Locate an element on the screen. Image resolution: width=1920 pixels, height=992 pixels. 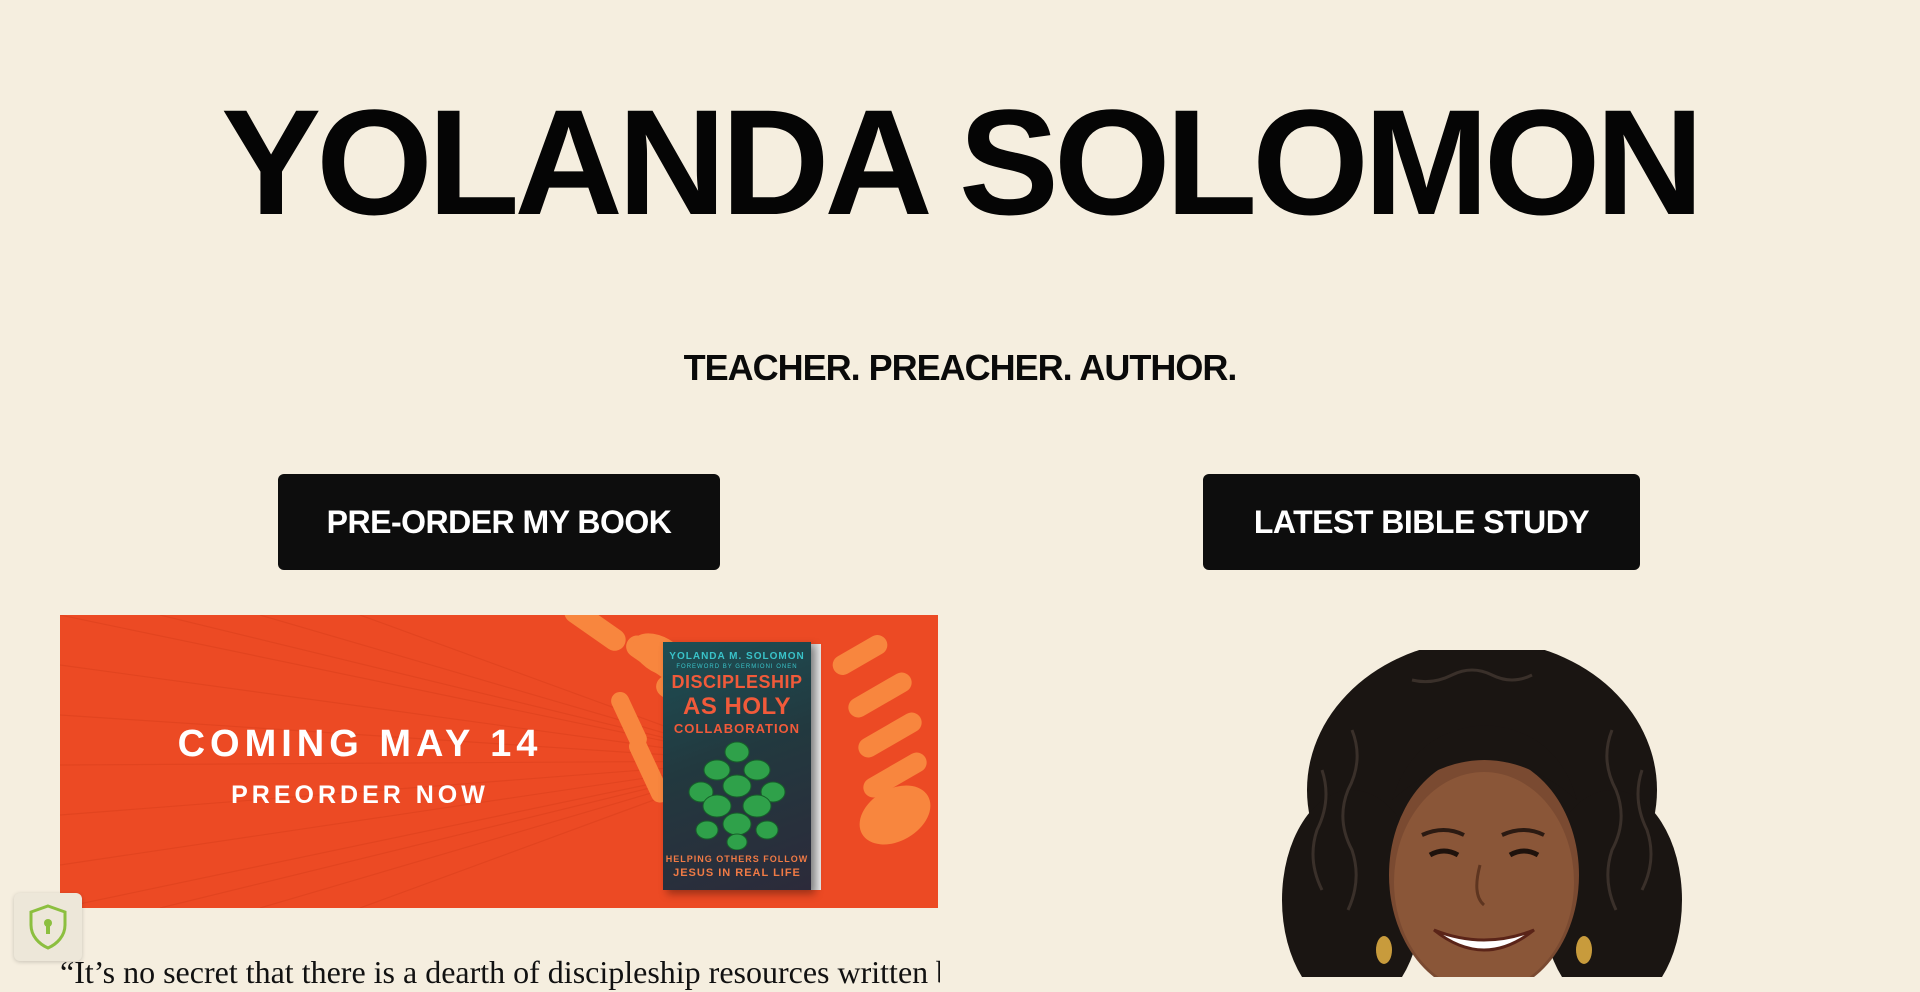
book-author: YOLANDA M. SOLOMON is located at coordinates (737, 656).